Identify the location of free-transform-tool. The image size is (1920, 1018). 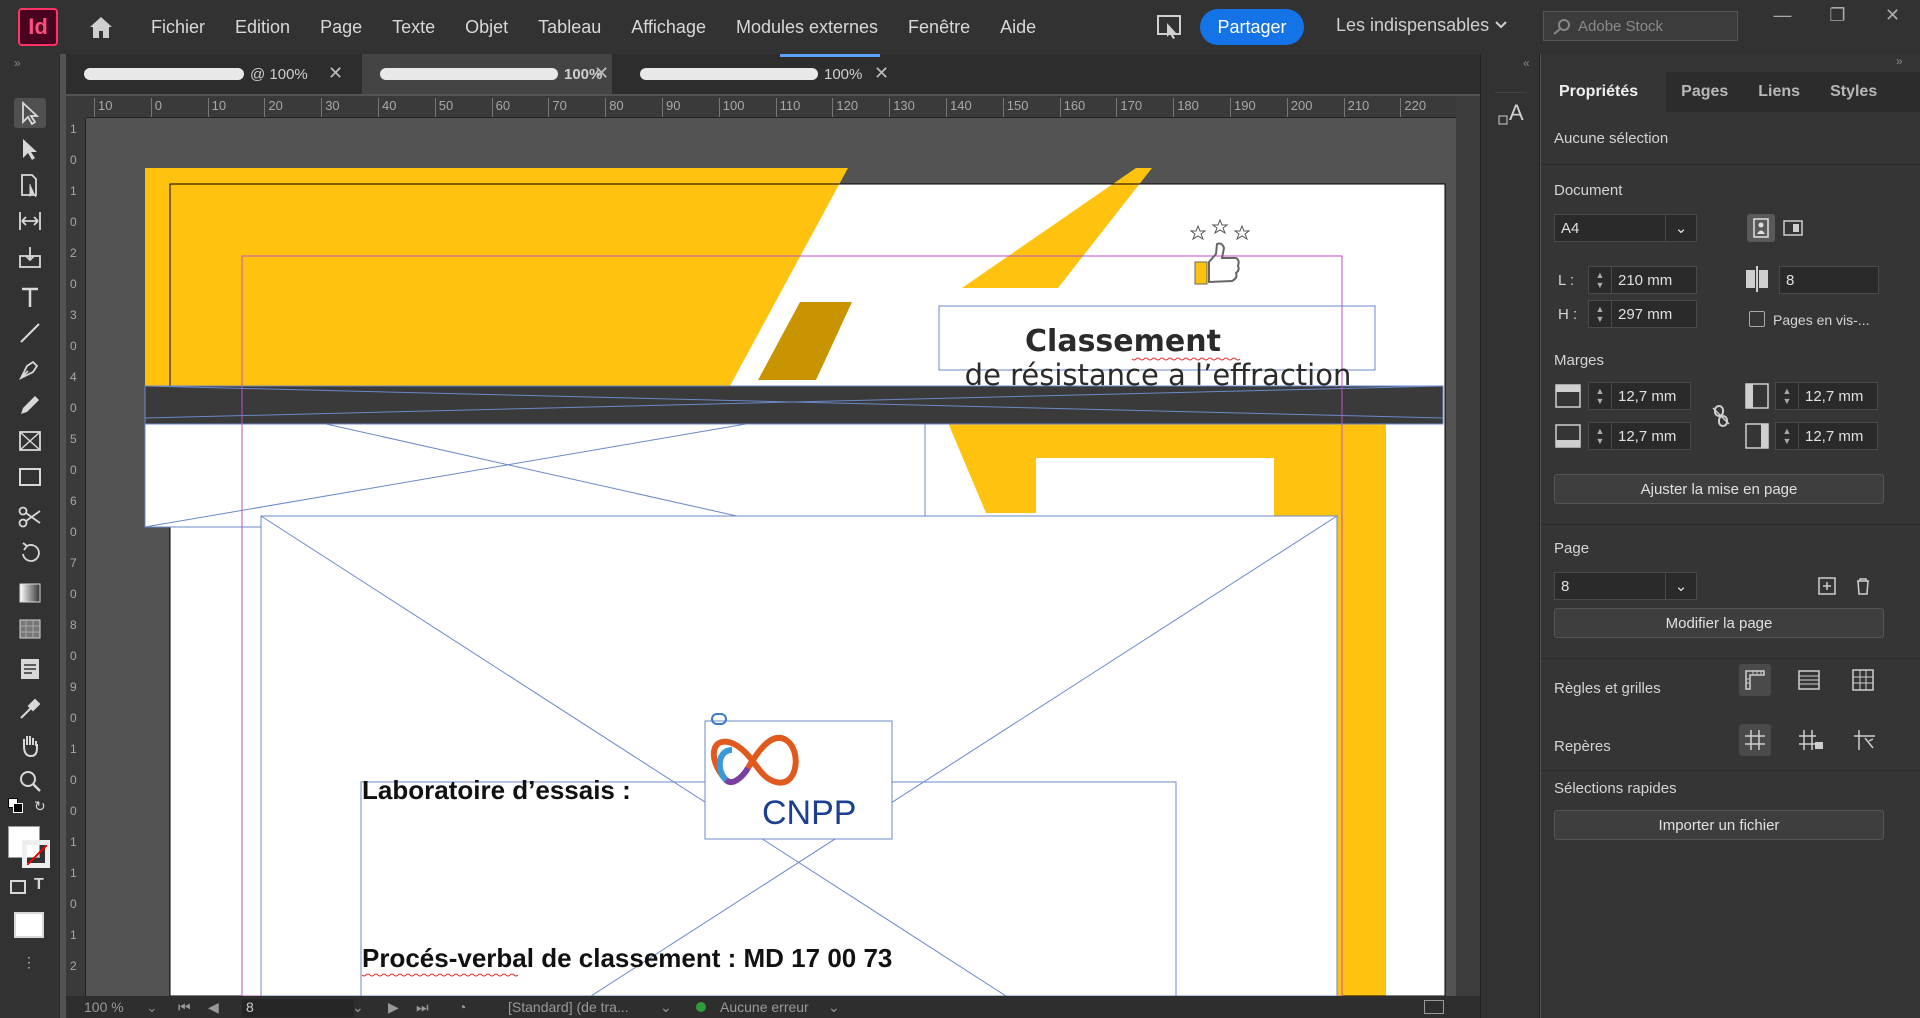
(30, 553).